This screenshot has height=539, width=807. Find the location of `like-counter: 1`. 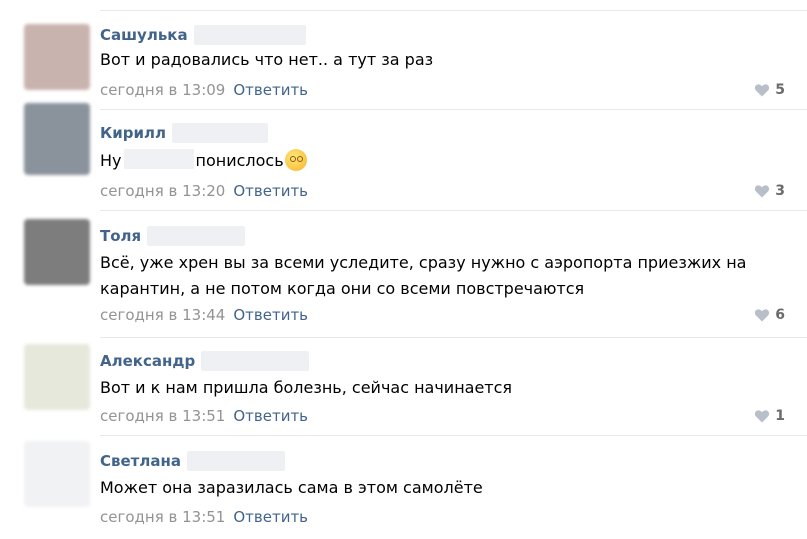

like-counter: 1 is located at coordinates (769, 416).